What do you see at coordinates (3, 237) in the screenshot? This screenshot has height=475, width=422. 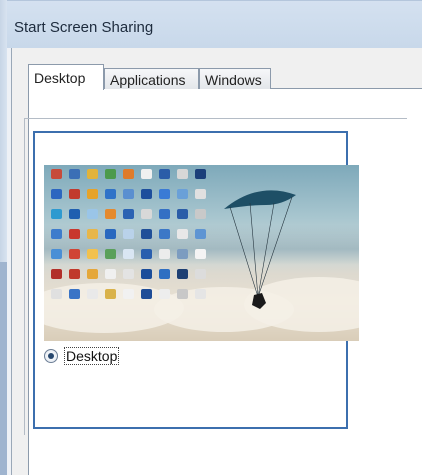 I see `window-left-frame` at bounding box center [3, 237].